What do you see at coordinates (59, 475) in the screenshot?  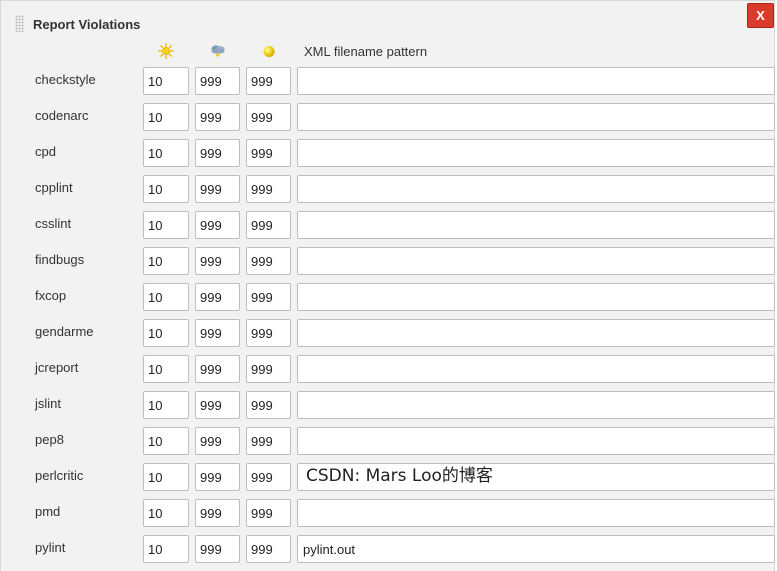 I see `violation-label: perlcritic` at bounding box center [59, 475].